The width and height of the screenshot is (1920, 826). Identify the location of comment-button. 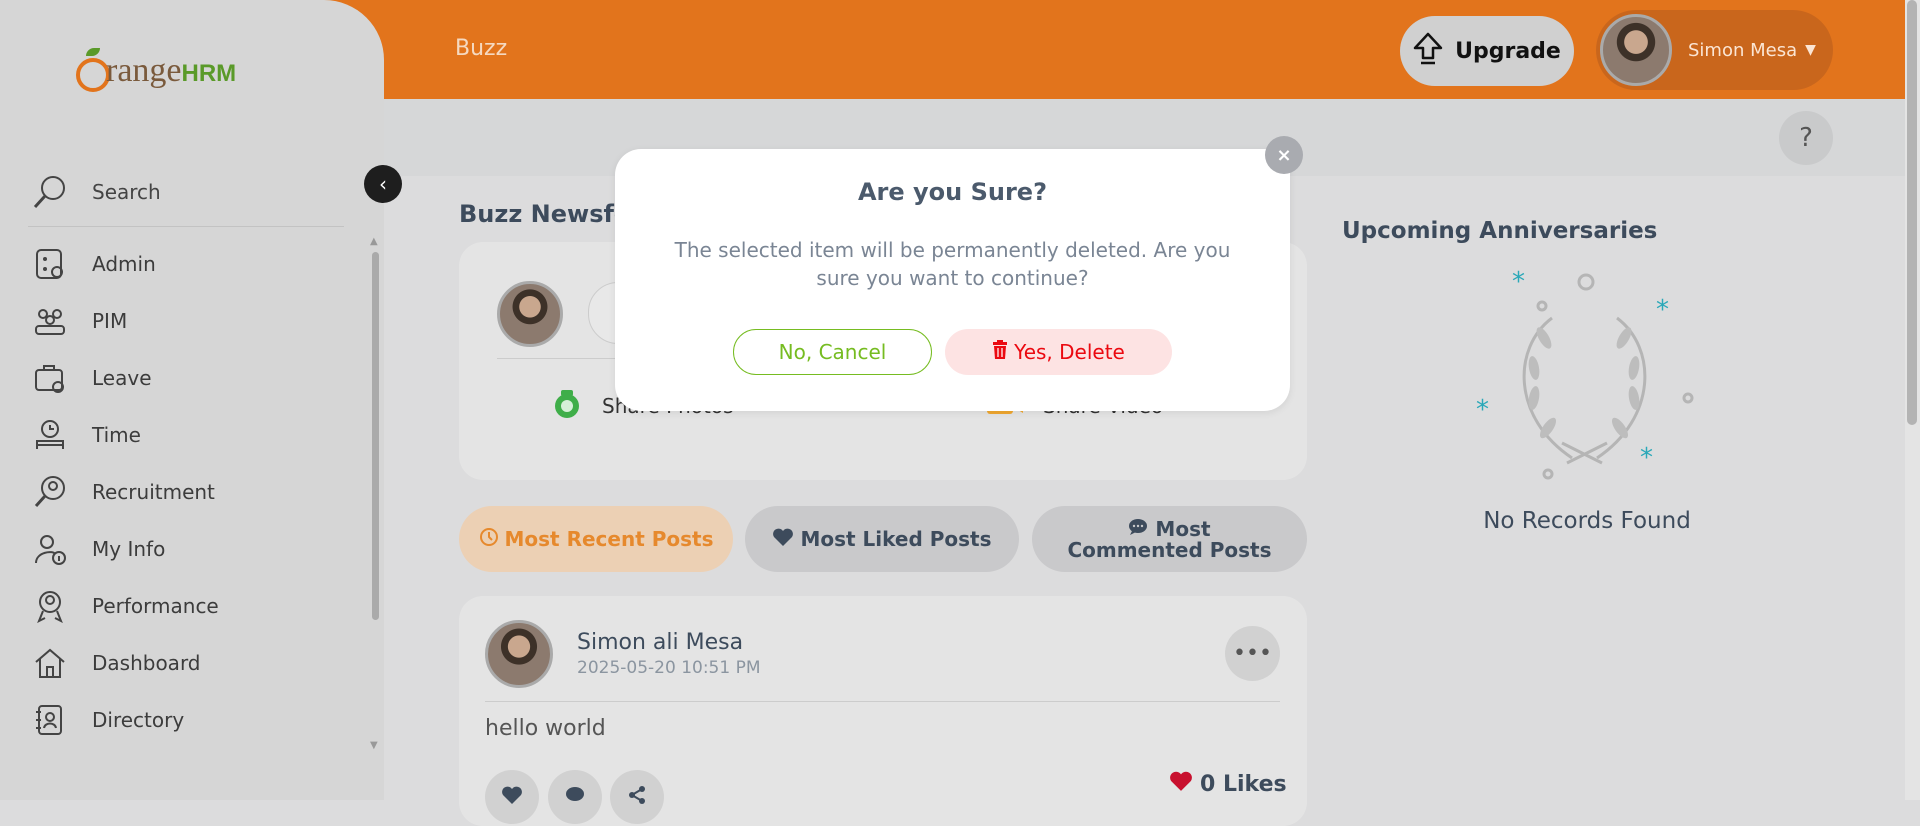
(575, 797).